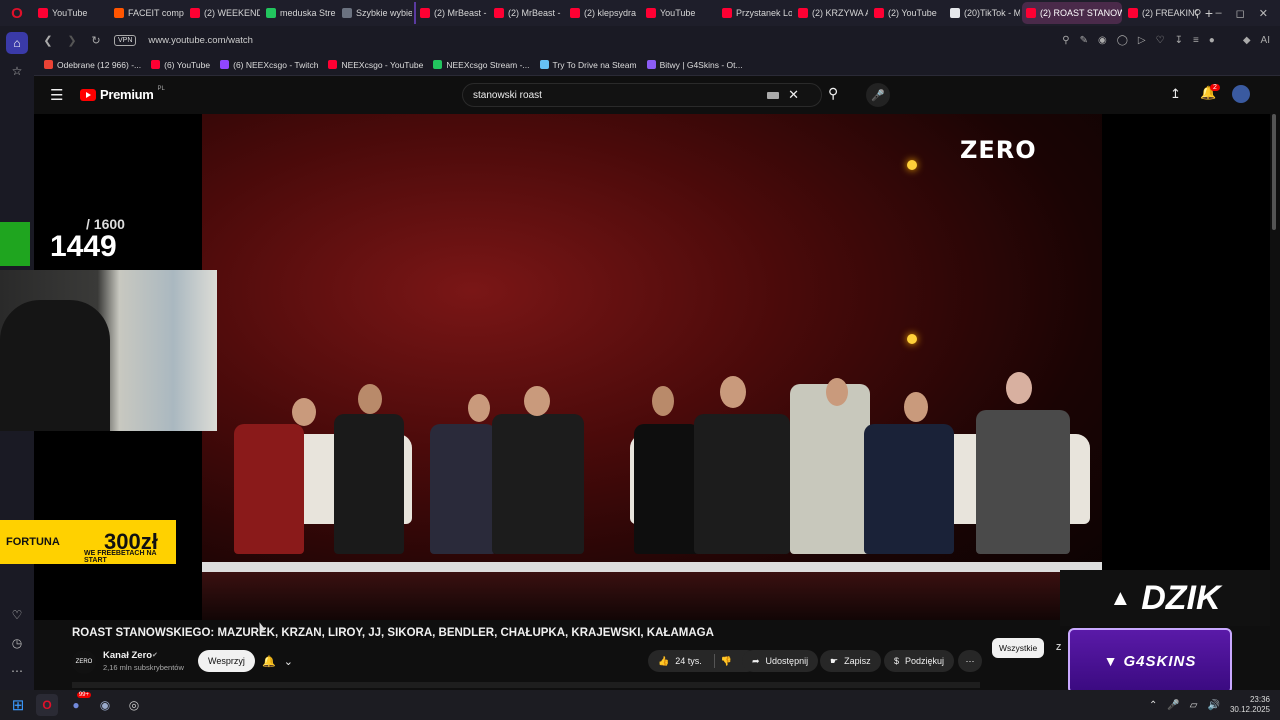 The height and width of the screenshot is (720, 1280). I want to click on menu-lines-icon: ≡, so click(1196, 40).